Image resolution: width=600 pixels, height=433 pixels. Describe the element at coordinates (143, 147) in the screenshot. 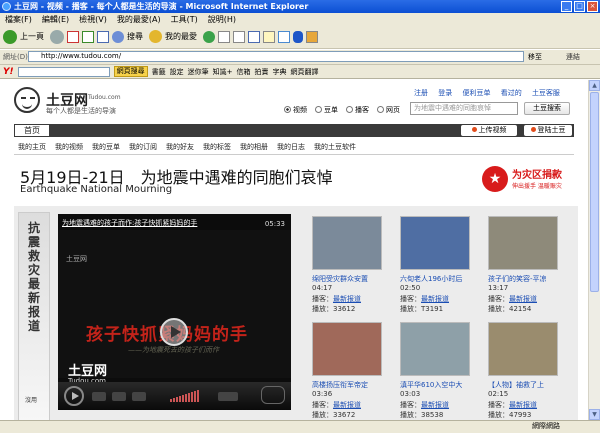

I see `subnav-my-subscriptions: 我的订阅` at that location.